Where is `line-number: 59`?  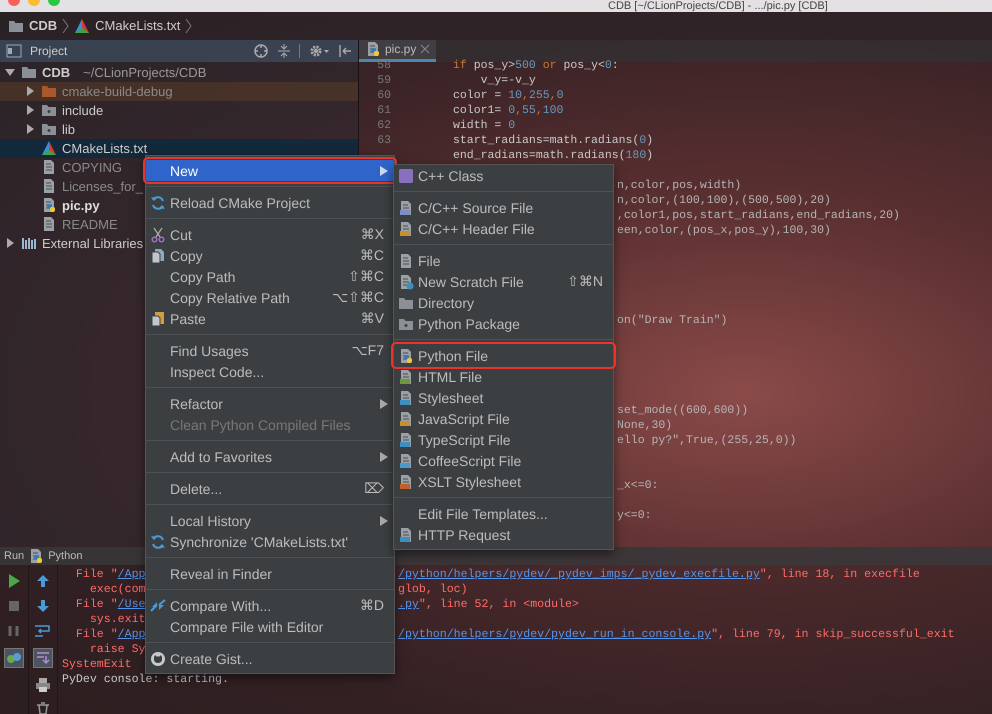 line-number: 59 is located at coordinates (384, 80).